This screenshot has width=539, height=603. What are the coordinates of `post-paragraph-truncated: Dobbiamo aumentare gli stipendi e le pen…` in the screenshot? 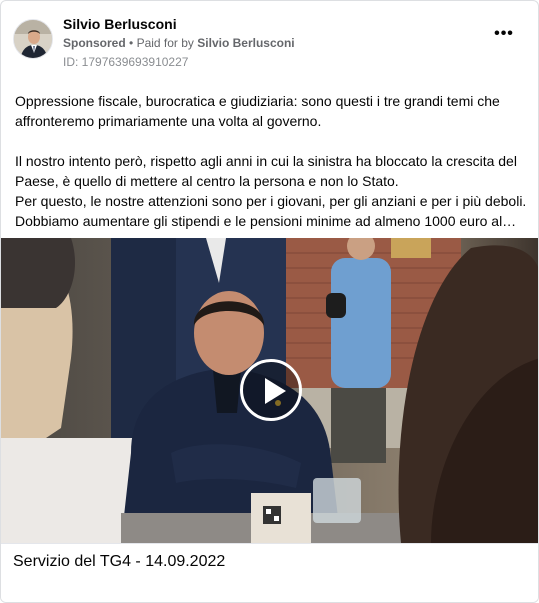 It's located at (271, 221).